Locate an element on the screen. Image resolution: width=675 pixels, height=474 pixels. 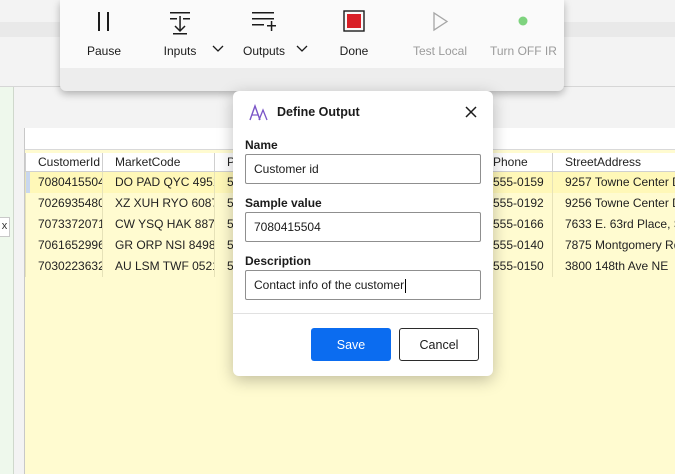
sample-value-field-value: 7080415504 is located at coordinates (287, 227).